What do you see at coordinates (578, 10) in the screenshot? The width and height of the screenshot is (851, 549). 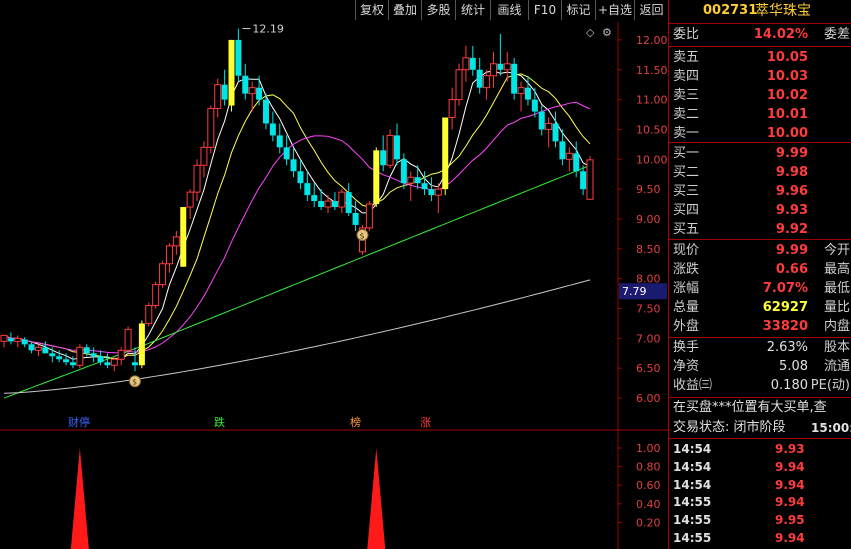 I see `toolbar-btn-mark: 标记` at bounding box center [578, 10].